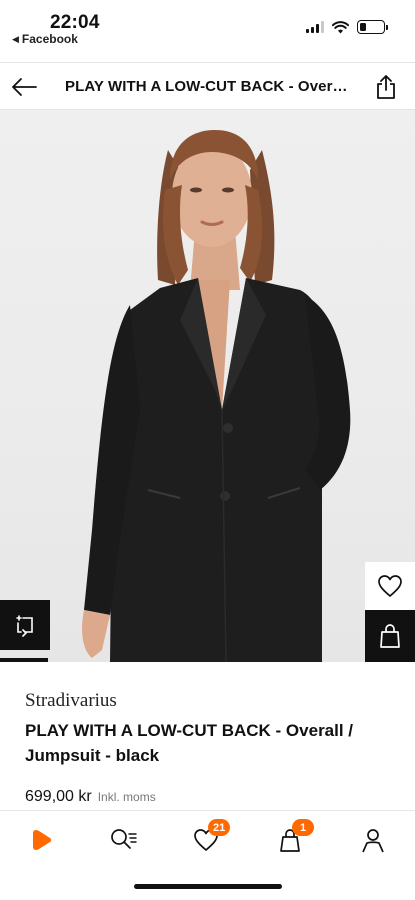  Describe the element at coordinates (372, 27) in the screenshot. I see `battery-icon` at that location.